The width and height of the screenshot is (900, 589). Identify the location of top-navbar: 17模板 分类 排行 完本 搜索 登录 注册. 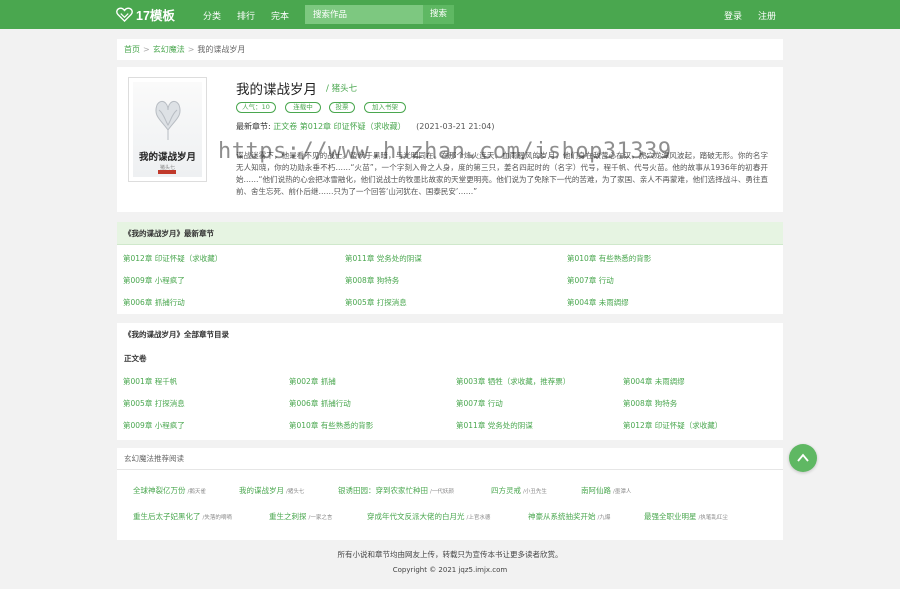
(450, 14).